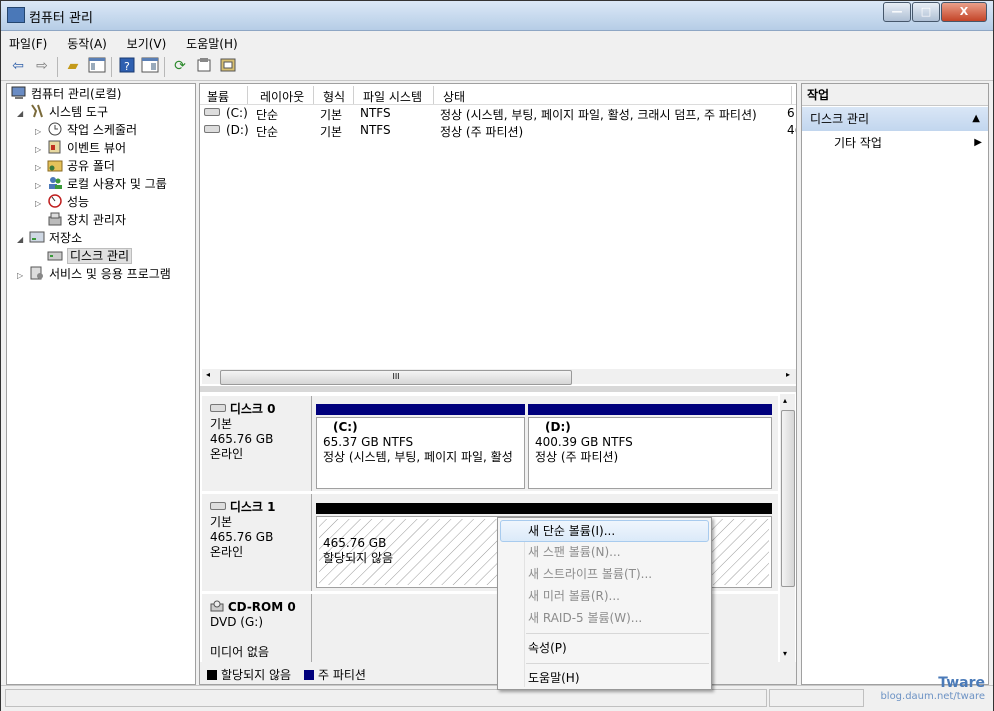  I want to click on submenu-arrow-icon: ▶, so click(978, 142).